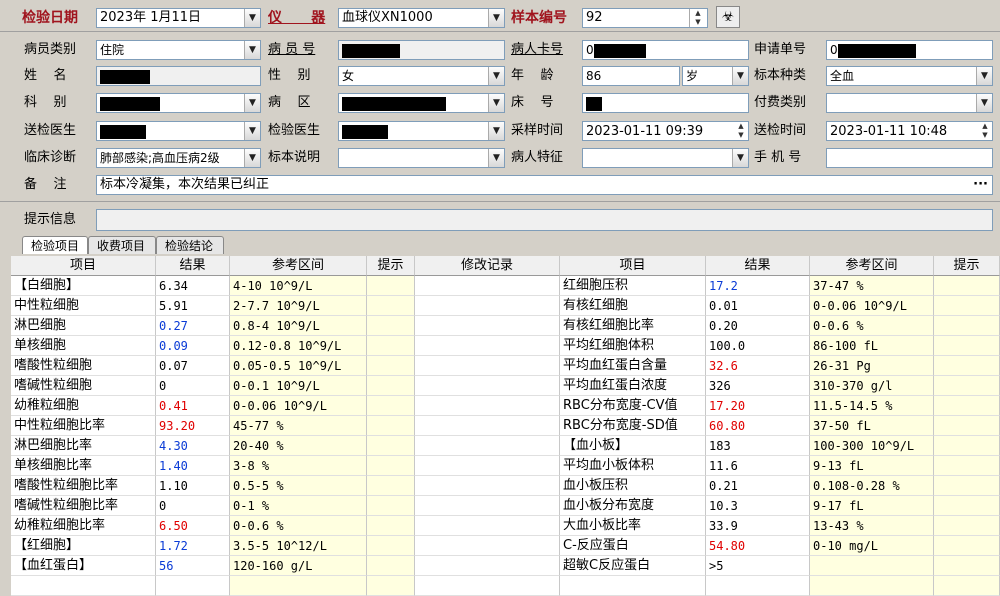 The width and height of the screenshot is (1000, 596). What do you see at coordinates (872, 326) in the screenshot?
I see `right-ref-cell: 0-0.6 %` at bounding box center [872, 326].